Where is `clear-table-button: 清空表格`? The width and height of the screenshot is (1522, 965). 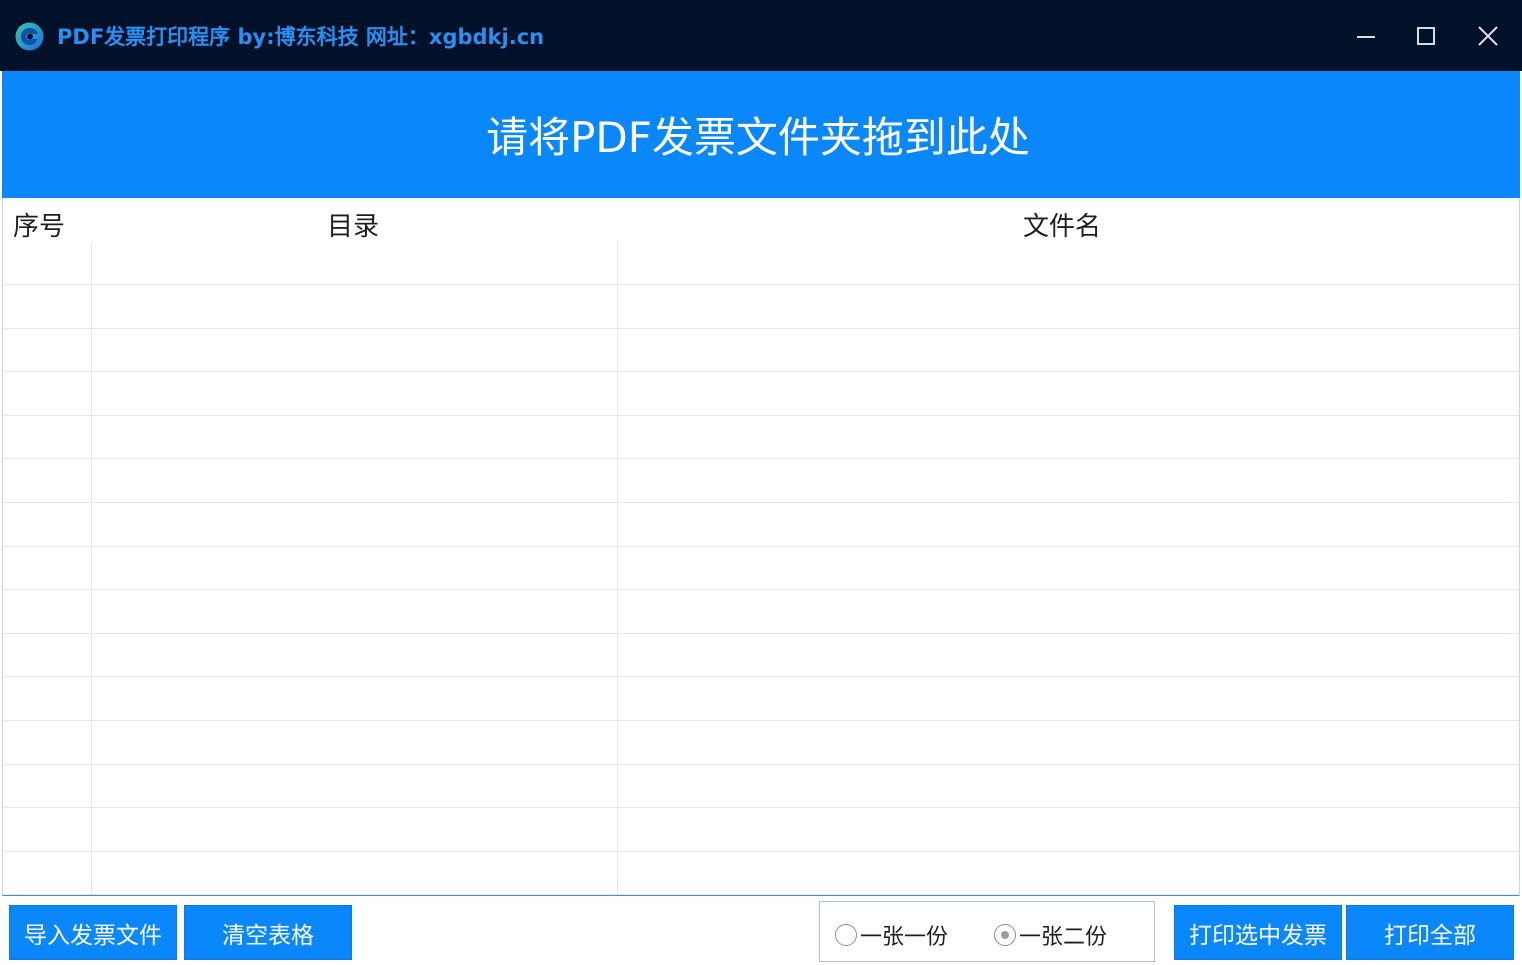
clear-table-button: 清空表格 is located at coordinates (268, 932).